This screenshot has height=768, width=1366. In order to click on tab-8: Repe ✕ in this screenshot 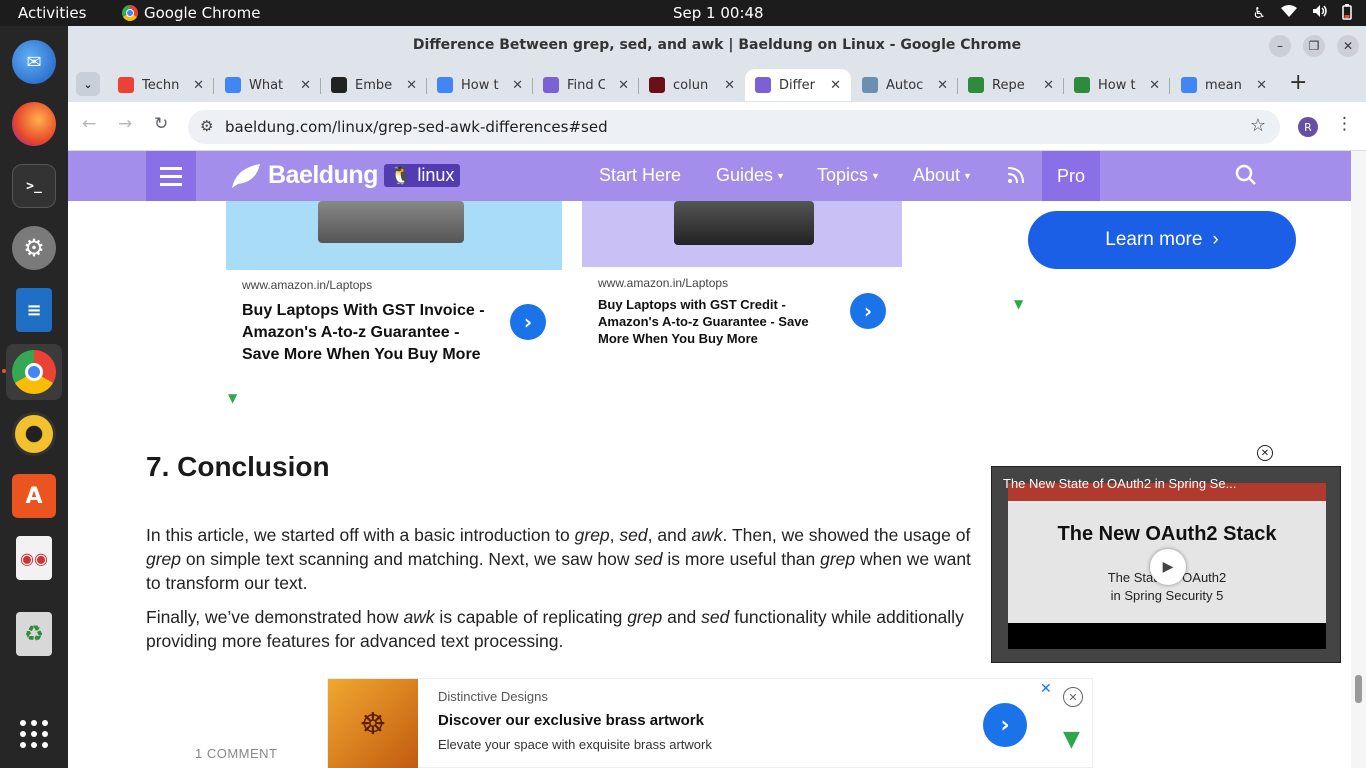, I will do `click(1011, 85)`.